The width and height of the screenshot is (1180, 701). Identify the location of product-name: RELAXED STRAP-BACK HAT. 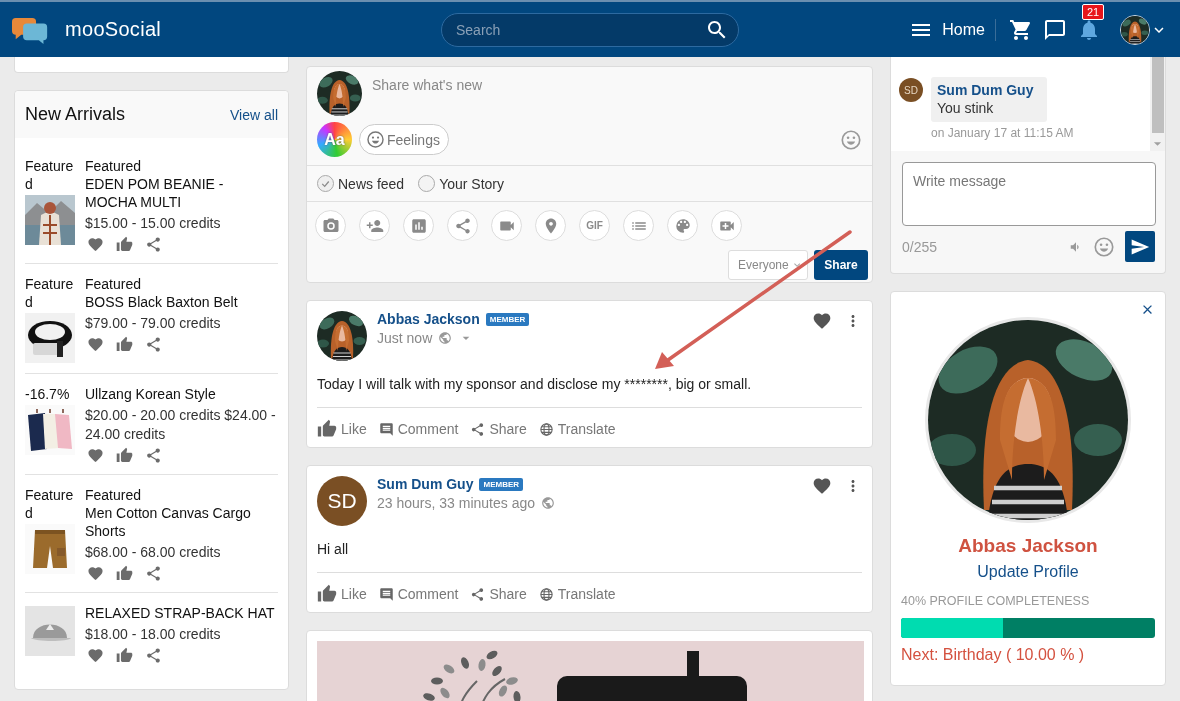
(181, 613).